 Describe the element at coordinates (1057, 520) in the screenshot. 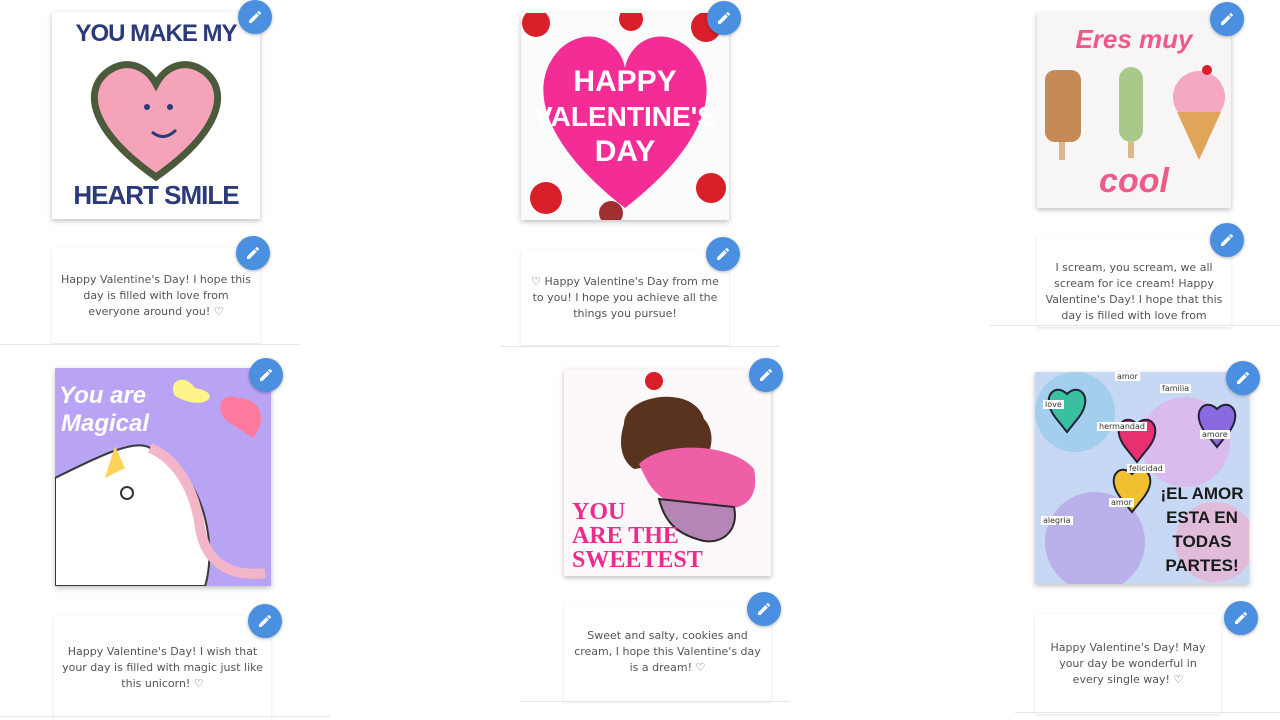

I see `word-label: alegria` at that location.